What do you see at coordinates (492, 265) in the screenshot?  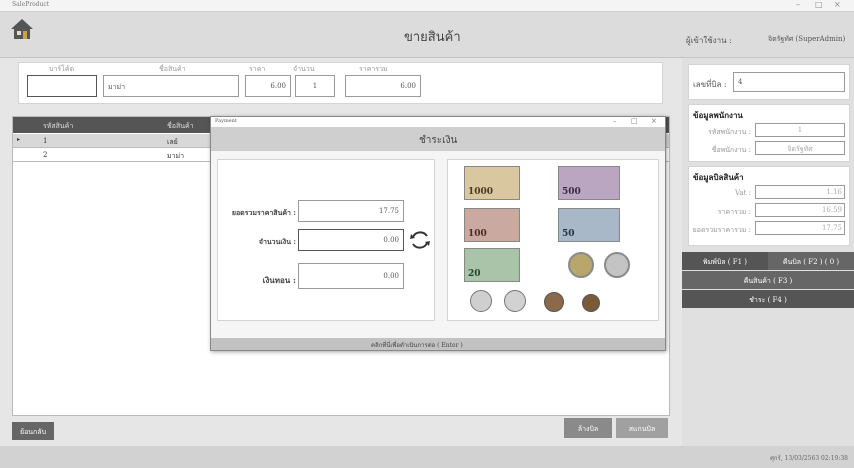 I see `banknote-20-icon: 20` at bounding box center [492, 265].